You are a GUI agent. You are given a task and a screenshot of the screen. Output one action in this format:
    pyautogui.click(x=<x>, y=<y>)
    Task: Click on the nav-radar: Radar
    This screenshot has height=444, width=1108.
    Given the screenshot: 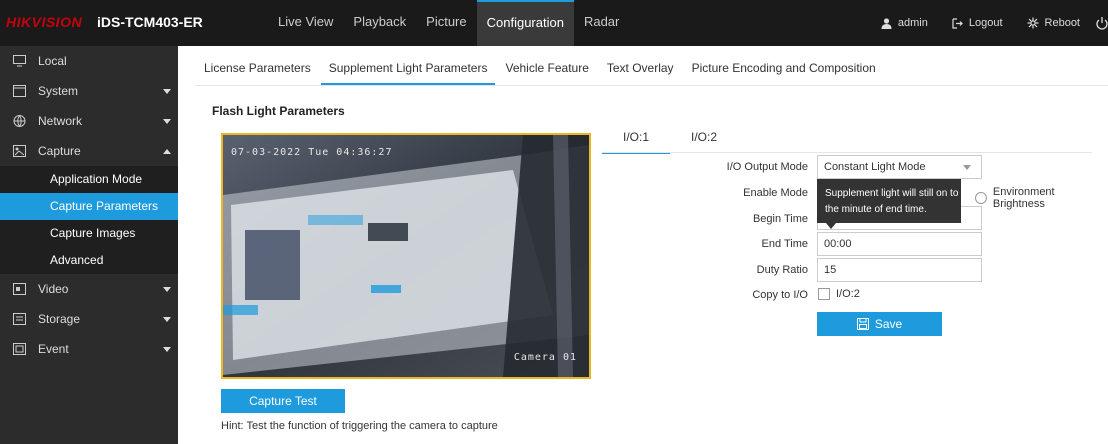 What is the action you would take?
    pyautogui.click(x=601, y=23)
    